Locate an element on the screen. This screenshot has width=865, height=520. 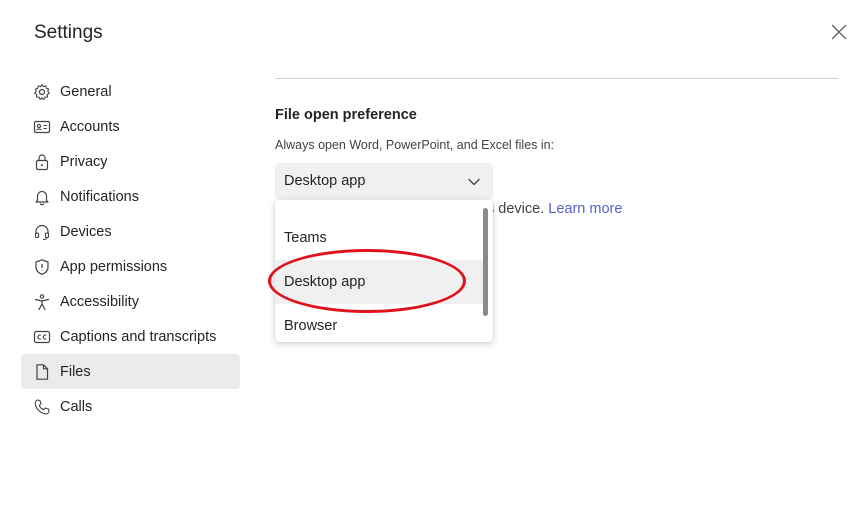
sidebar-item-app-permissions: App permissions is located at coordinates (130, 266).